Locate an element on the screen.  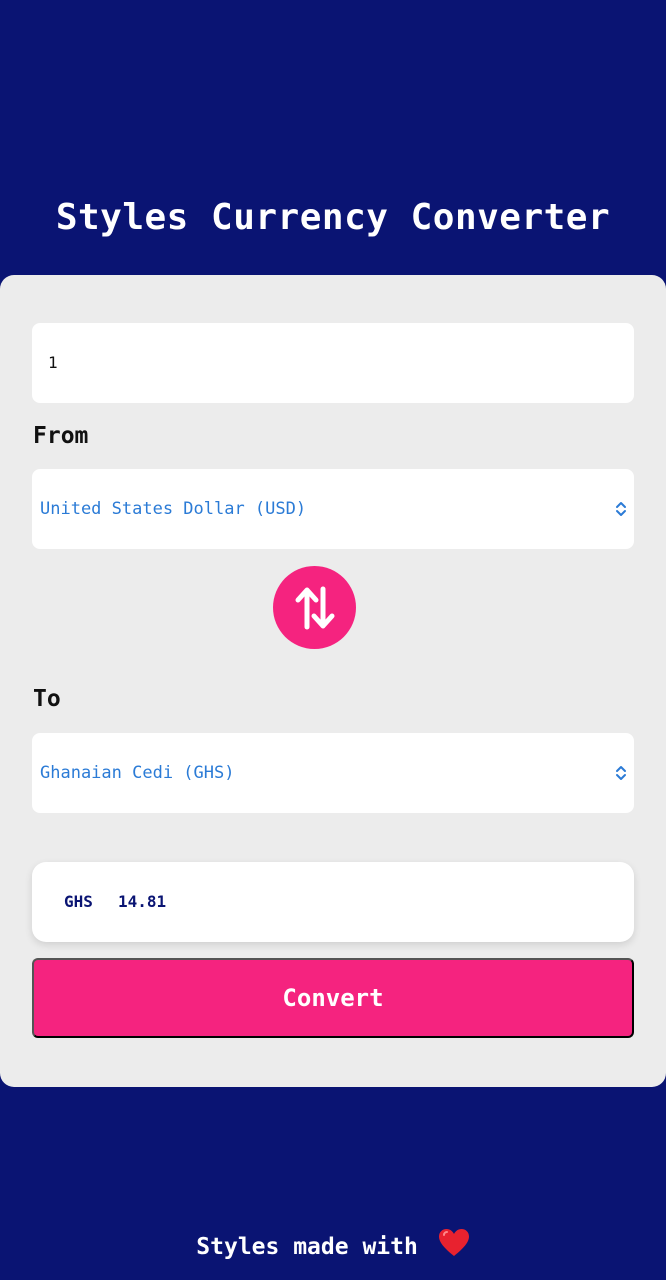
to-label: To is located at coordinates (47, 699).